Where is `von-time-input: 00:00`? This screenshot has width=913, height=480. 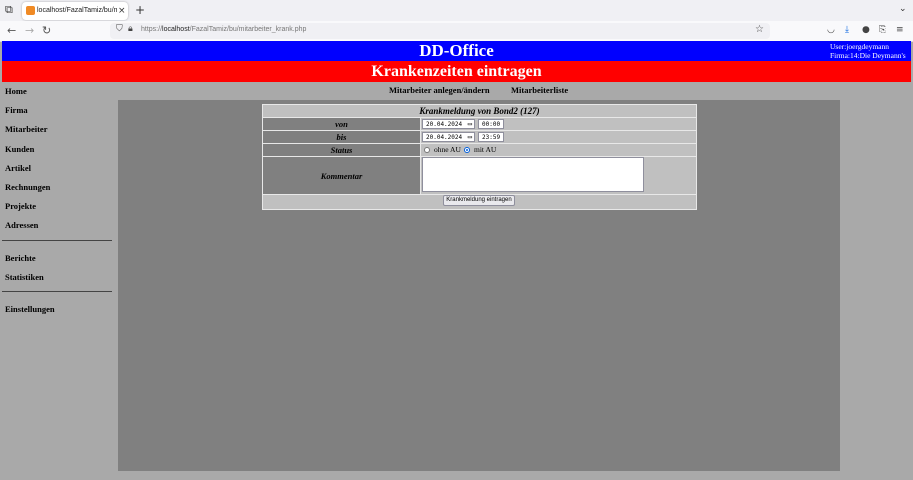
von-time-input: 00:00 is located at coordinates (491, 124).